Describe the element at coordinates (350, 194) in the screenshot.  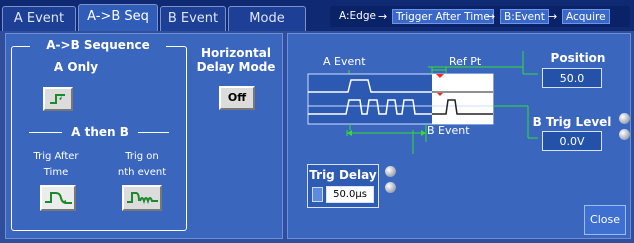
I see `trig-delay-field: 50.0µs` at that location.